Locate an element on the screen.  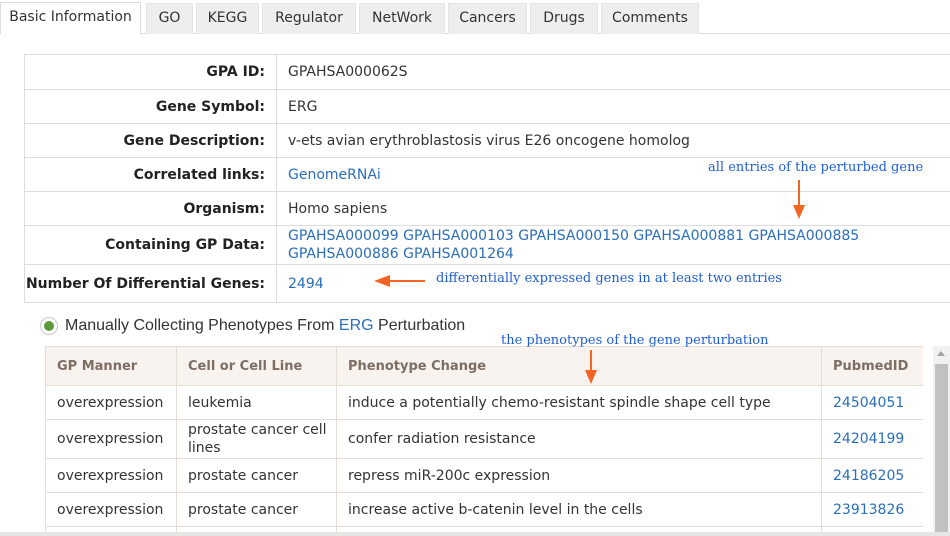
differential-genes-label: Number Of Differential Genes: is located at coordinates (150, 283).